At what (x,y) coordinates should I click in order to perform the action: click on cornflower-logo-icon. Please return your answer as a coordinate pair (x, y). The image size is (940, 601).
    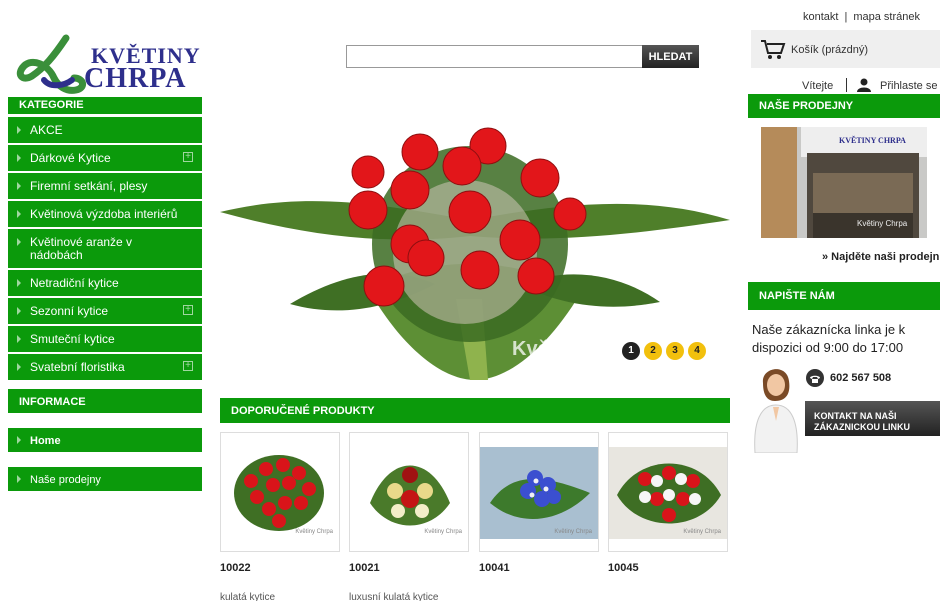
    Looking at the image, I should click on (51, 64).